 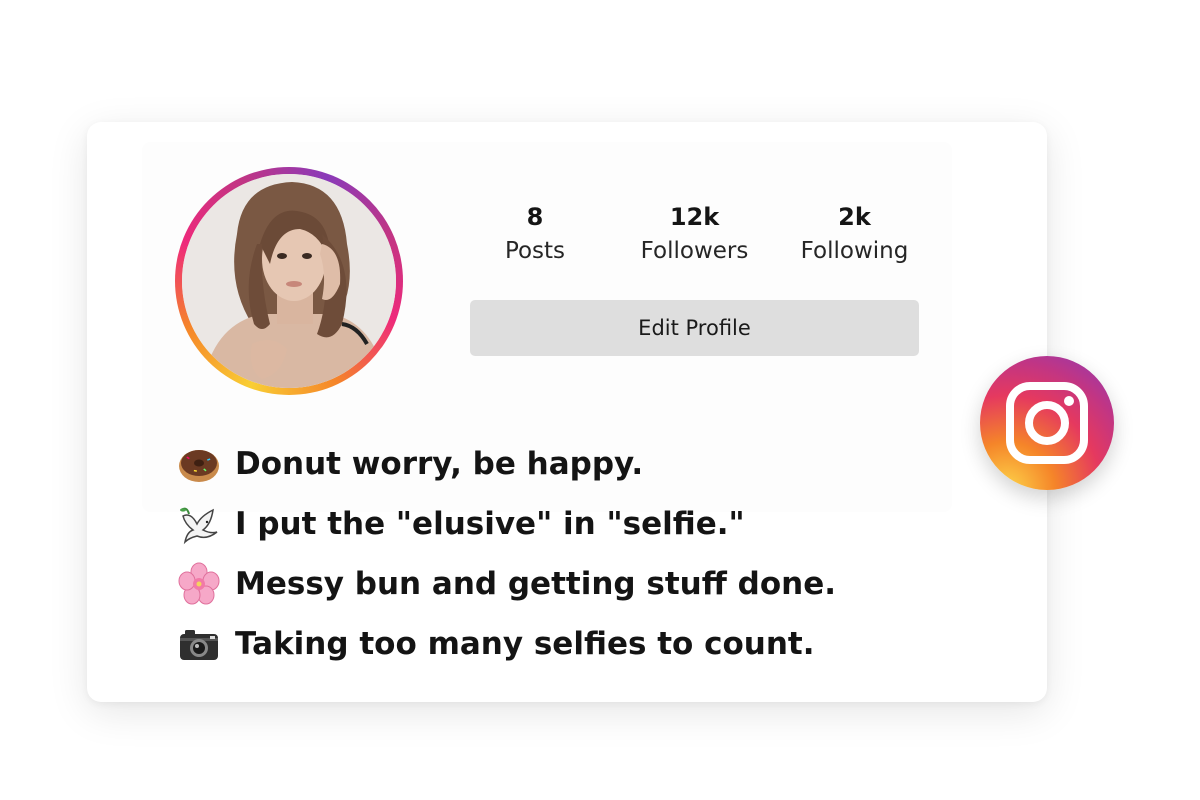 I want to click on camera-icon, so click(x=199, y=644).